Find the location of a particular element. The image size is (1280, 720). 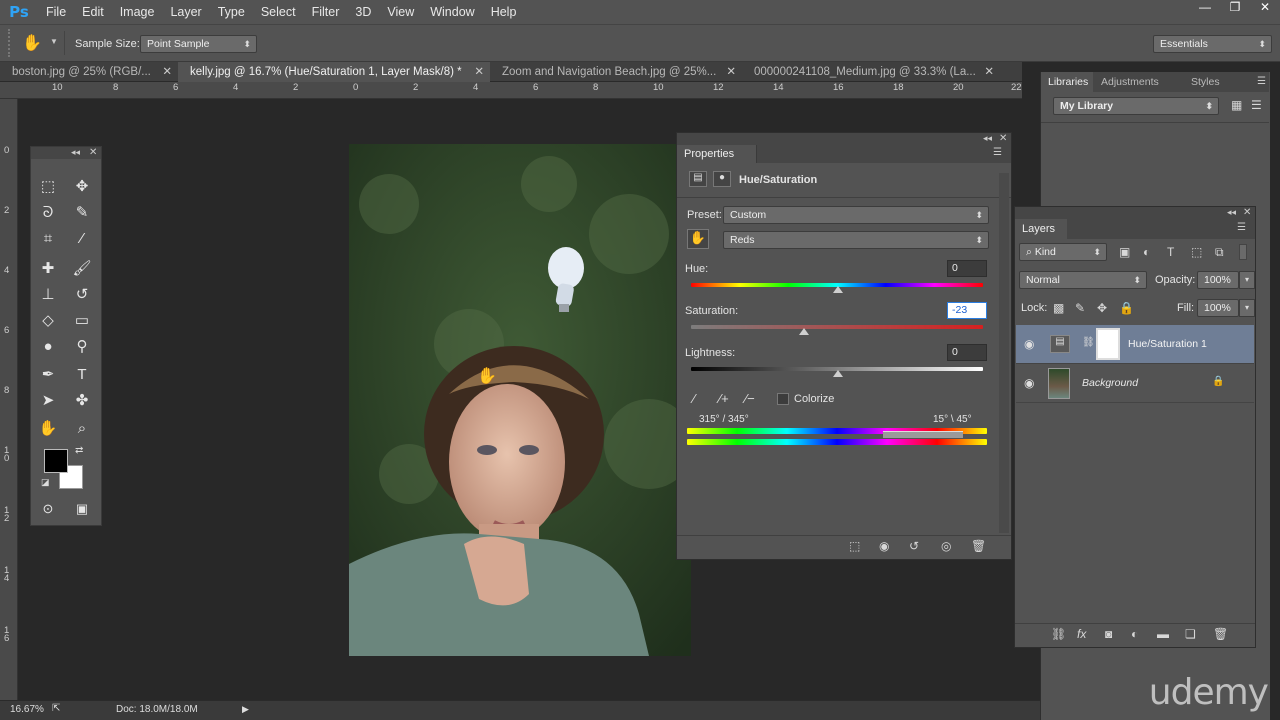

sample-size-select: Point Sample ⬍ is located at coordinates (198, 44).